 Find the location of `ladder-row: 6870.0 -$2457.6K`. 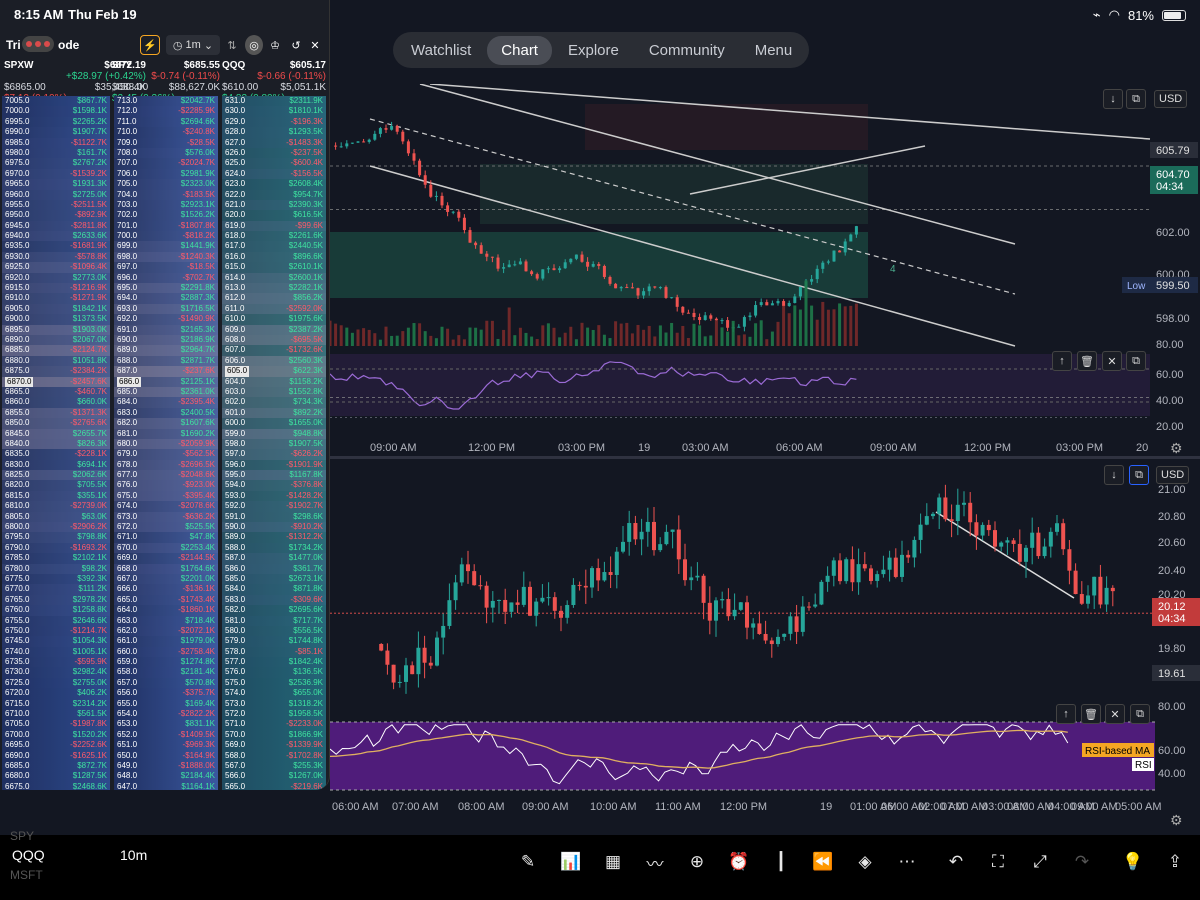

ladder-row: 6870.0 -$2457.6K is located at coordinates (56, 381).